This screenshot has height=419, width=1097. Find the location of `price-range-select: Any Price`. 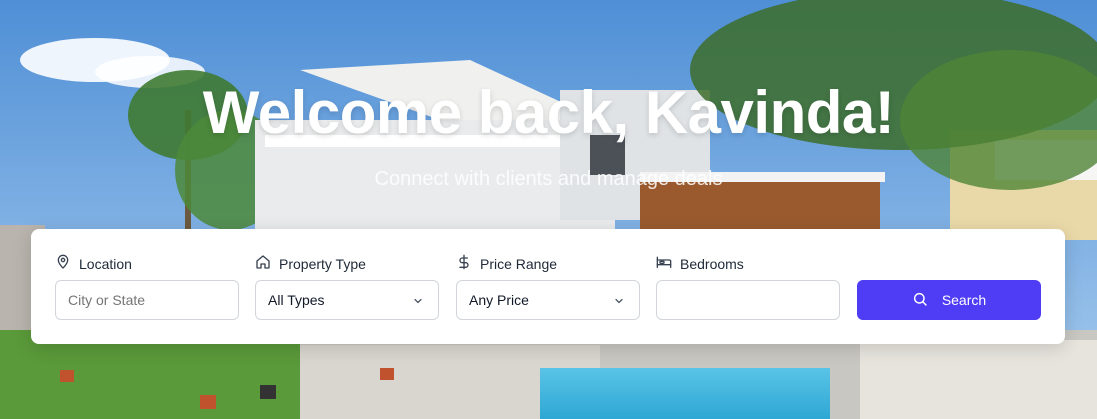

price-range-select: Any Price is located at coordinates (548, 300).